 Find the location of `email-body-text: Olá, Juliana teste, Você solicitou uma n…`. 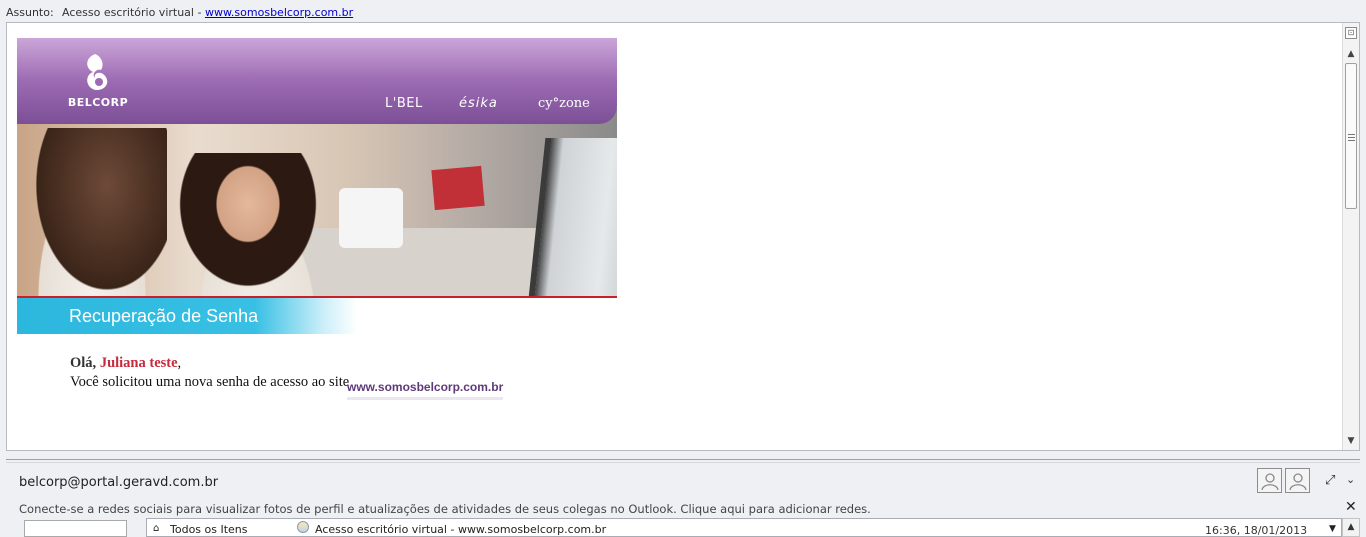

email-body-text: Olá, Juliana teste, Você solicitou uma n… is located at coordinates (215, 373).